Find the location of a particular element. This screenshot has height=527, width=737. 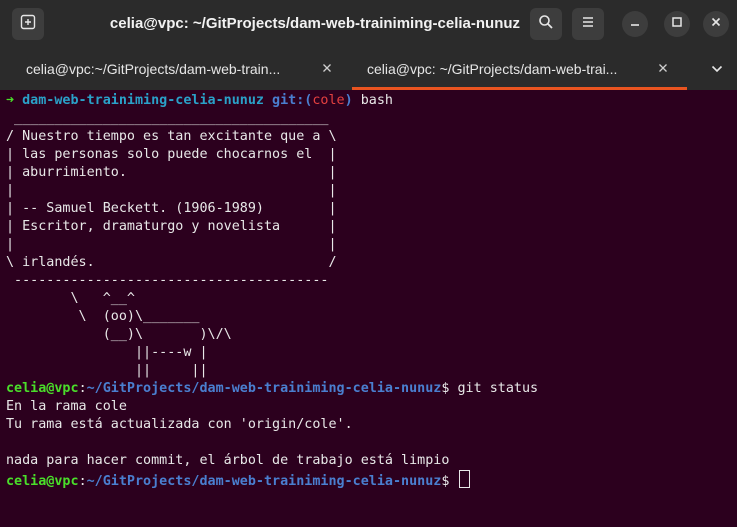

tab-list-dropdown is located at coordinates (717, 69).